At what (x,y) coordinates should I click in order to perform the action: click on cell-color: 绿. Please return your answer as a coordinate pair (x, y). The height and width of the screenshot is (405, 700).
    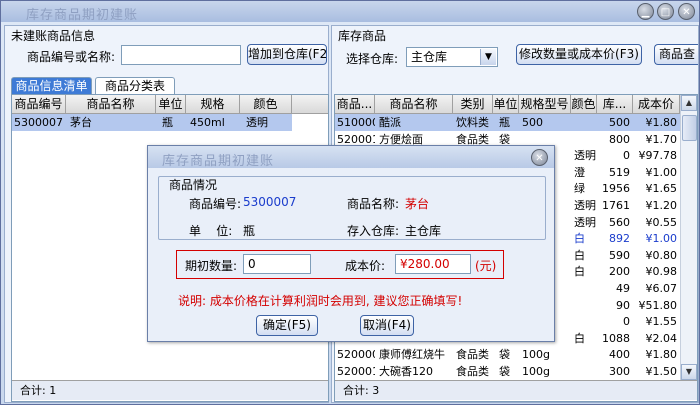
    Looking at the image, I should click on (579, 189).